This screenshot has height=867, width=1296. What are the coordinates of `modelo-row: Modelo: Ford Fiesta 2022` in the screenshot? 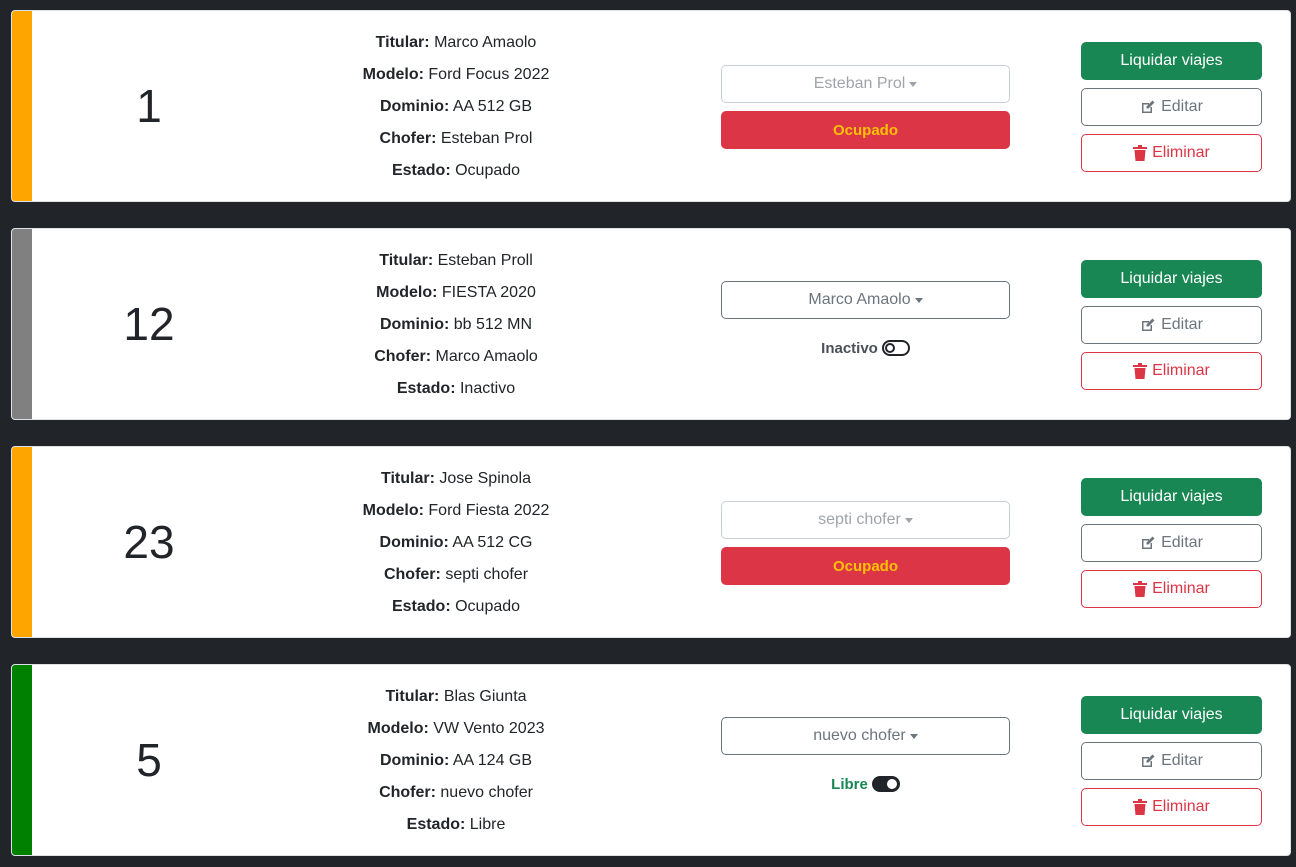 It's located at (456, 511).